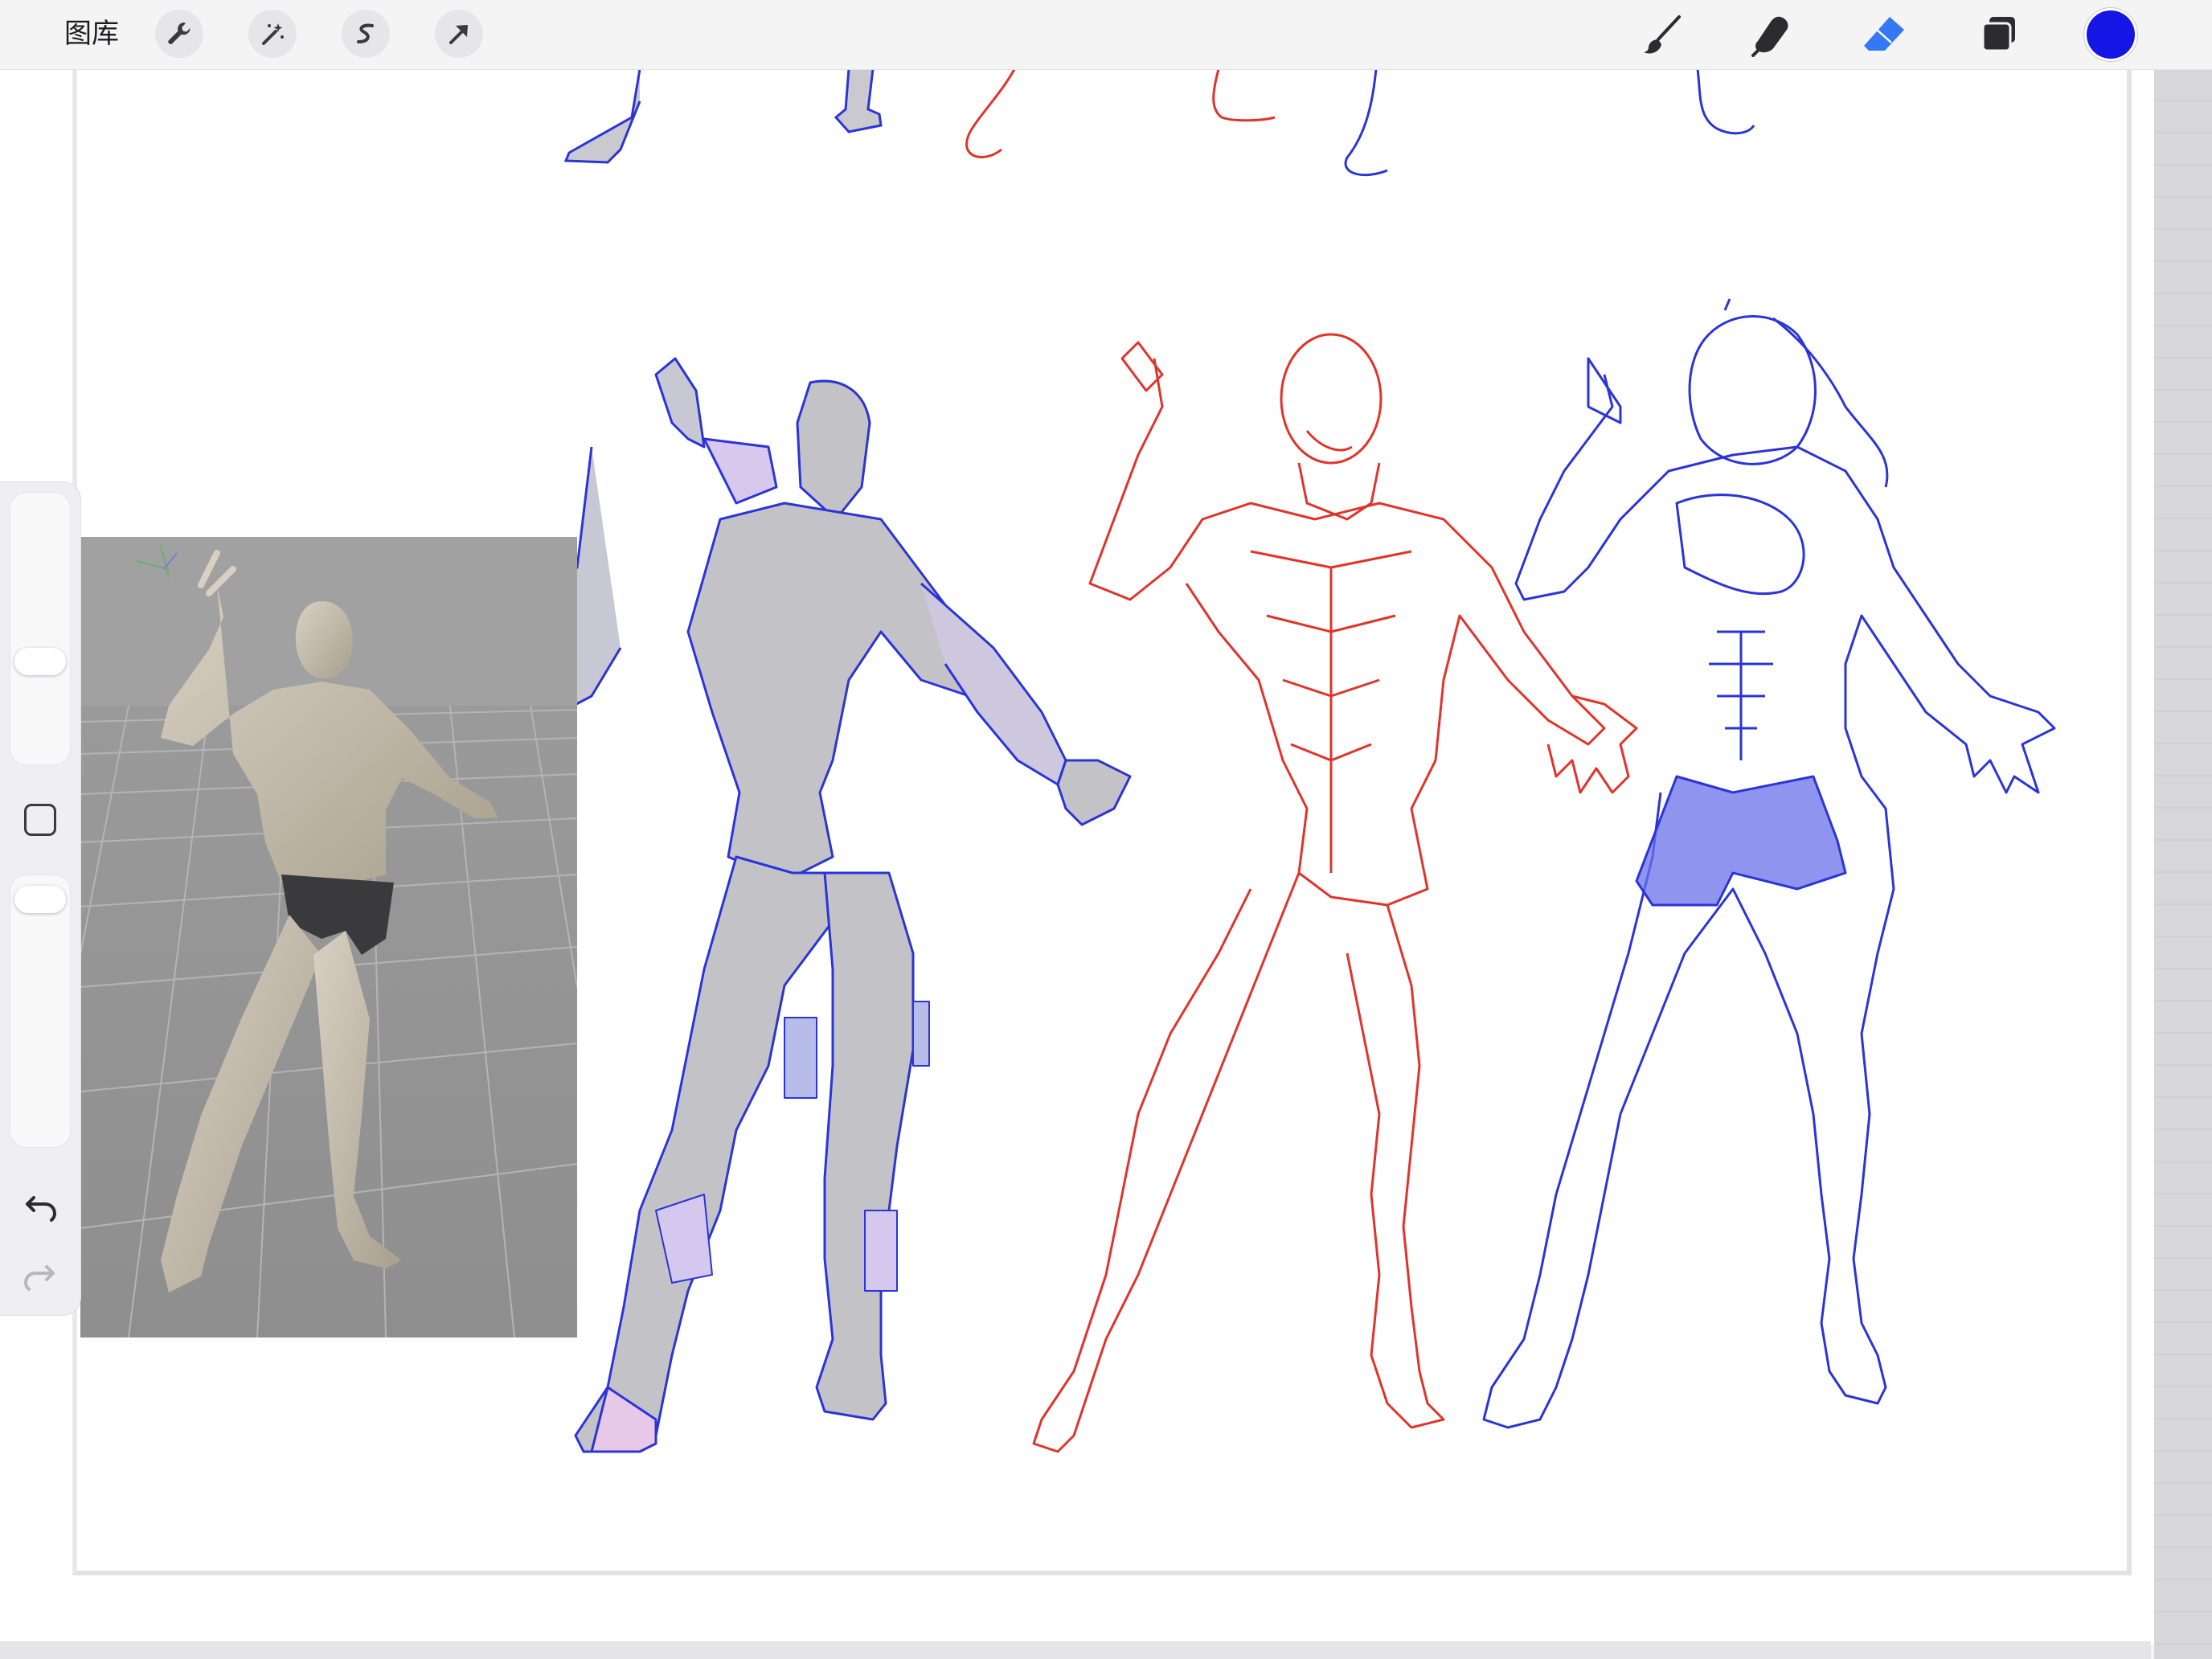  I want to click on bottom-gutter, so click(1075, 1650).